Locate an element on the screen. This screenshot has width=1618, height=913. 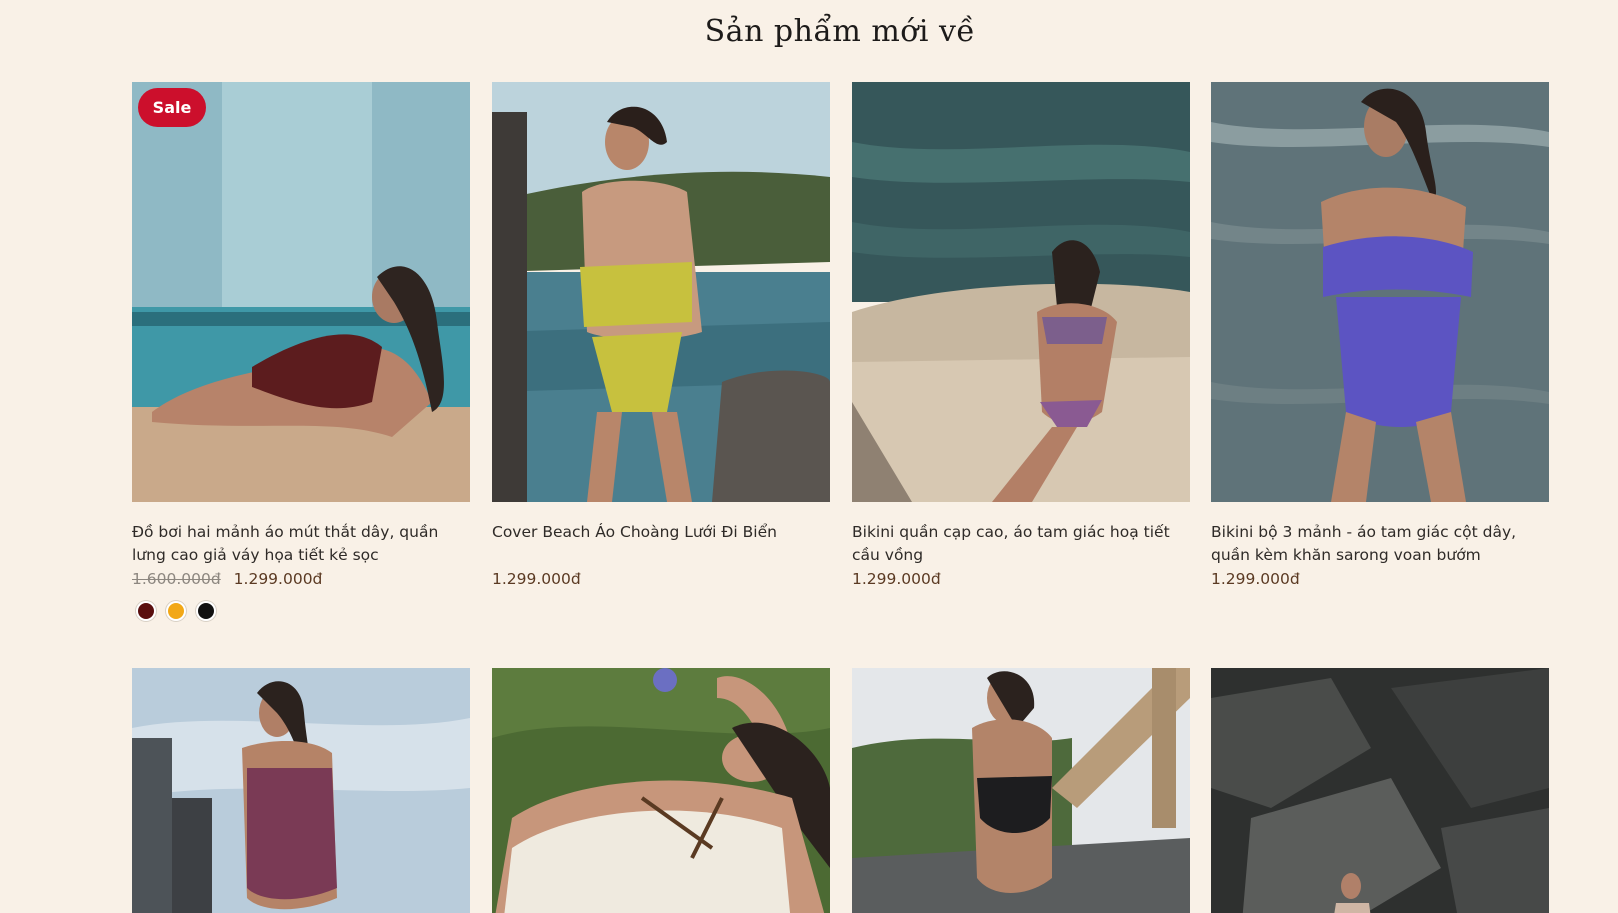
color-swatch-maroon is located at coordinates (146, 611).